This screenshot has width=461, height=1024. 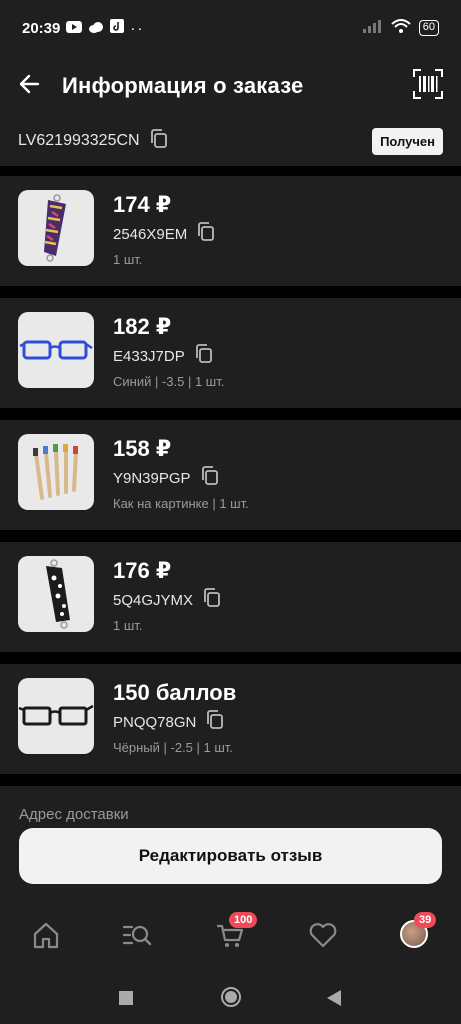 I want to click on bottom-navigation: 100 39, so click(x=230, y=936).